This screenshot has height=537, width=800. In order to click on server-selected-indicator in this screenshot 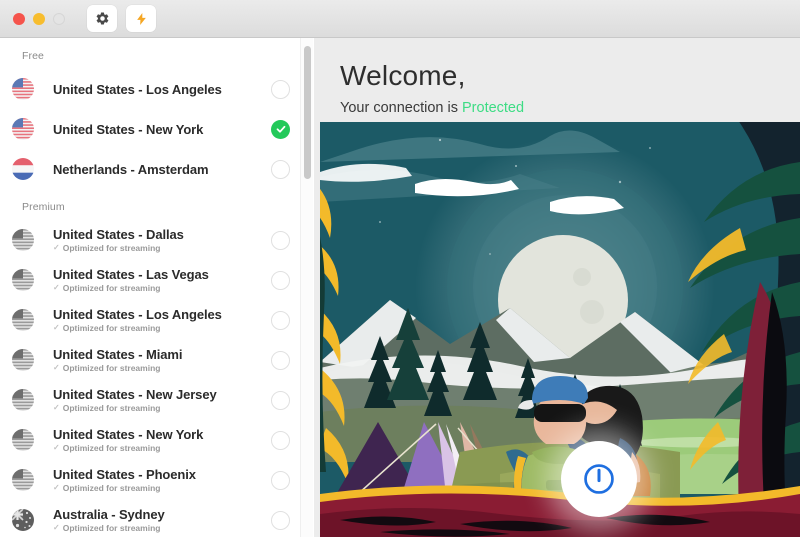, I will do `click(280, 129)`.